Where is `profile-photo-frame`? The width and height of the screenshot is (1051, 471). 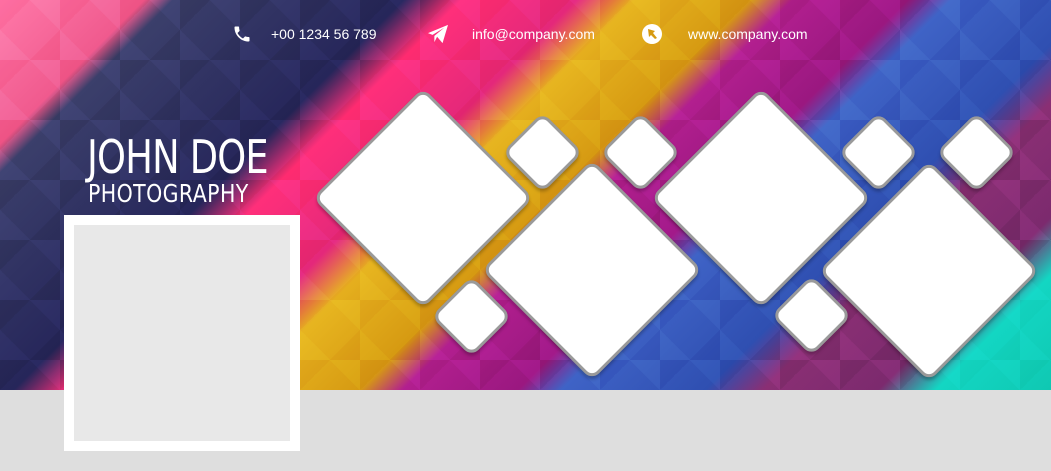
profile-photo-frame is located at coordinates (182, 333).